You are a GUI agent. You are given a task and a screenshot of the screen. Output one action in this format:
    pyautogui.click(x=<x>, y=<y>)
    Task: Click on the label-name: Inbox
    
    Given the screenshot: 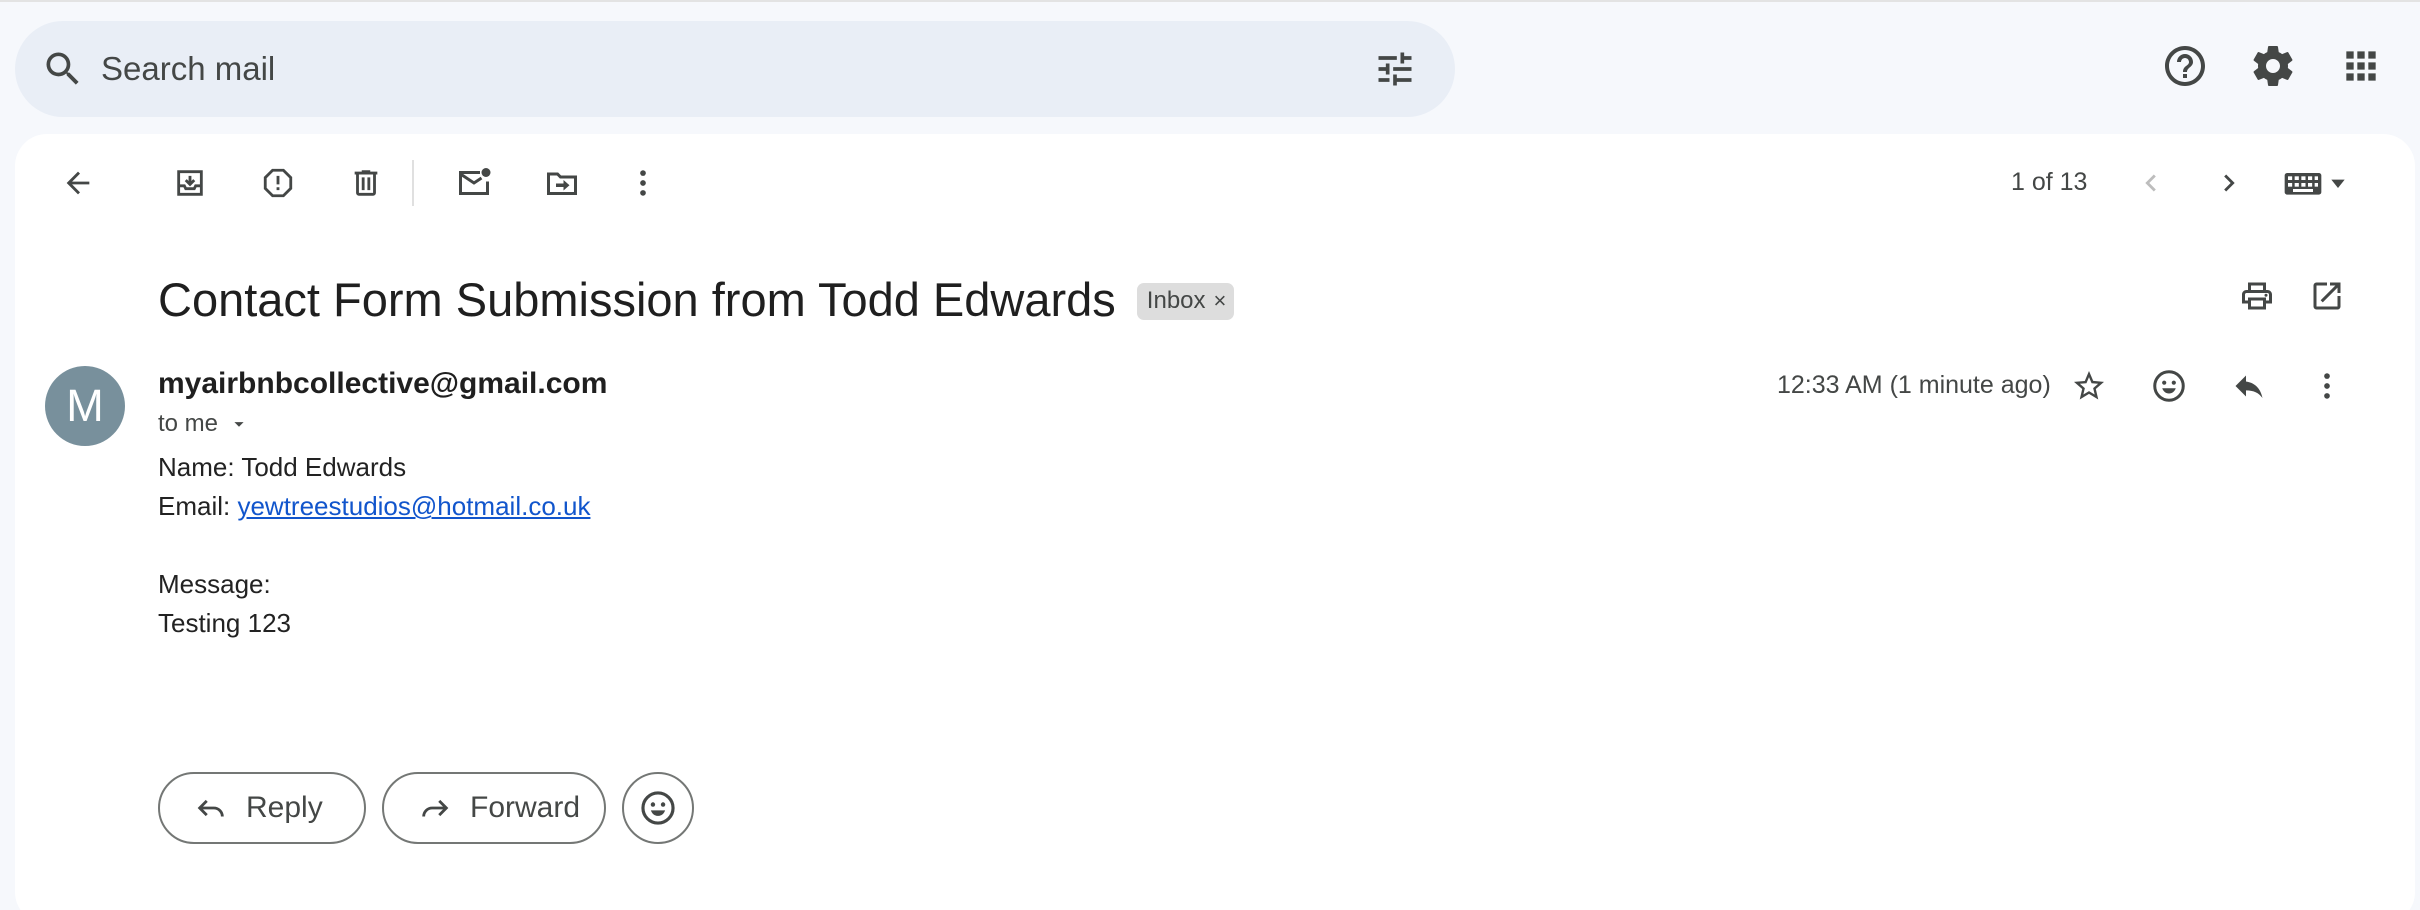 What is the action you would take?
    pyautogui.click(x=1176, y=300)
    